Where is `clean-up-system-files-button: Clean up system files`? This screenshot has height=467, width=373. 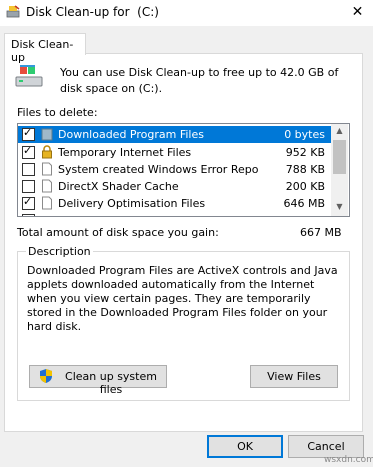
clean-up-system-files-button: Clean up system files is located at coordinates (98, 380).